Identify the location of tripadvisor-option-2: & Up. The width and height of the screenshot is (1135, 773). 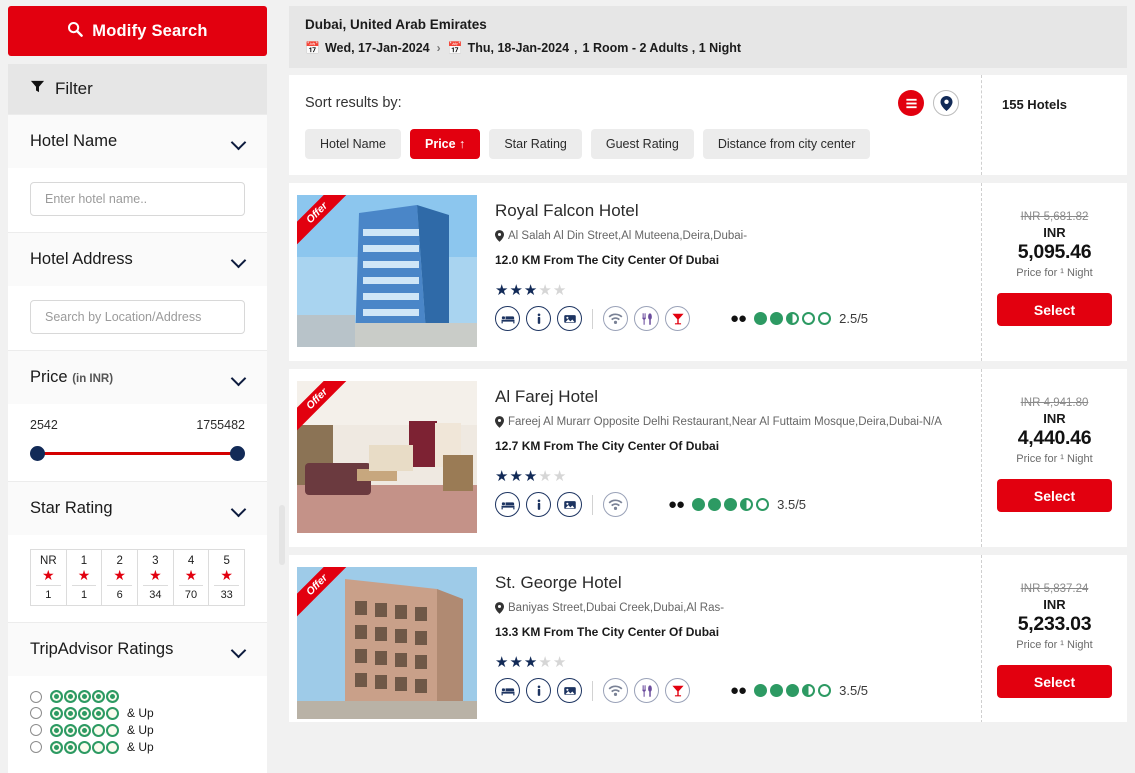
(137, 747).